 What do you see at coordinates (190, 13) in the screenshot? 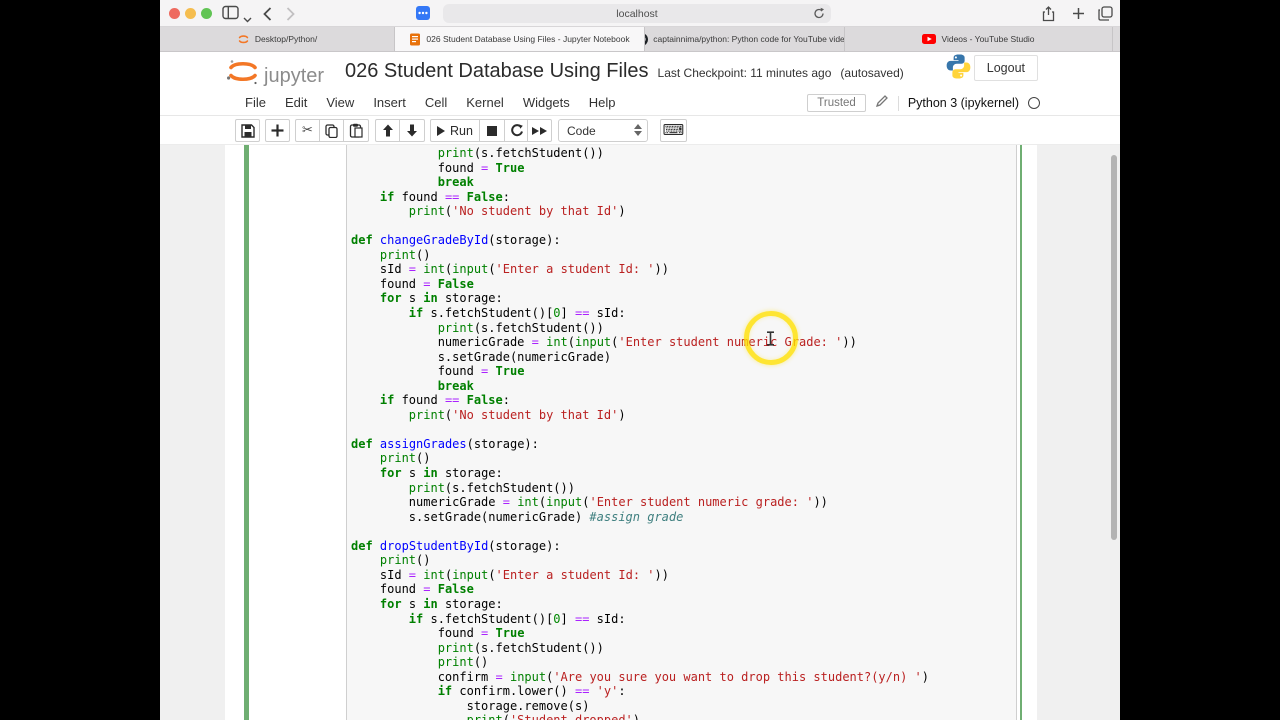
I see `minimize-window-button` at bounding box center [190, 13].